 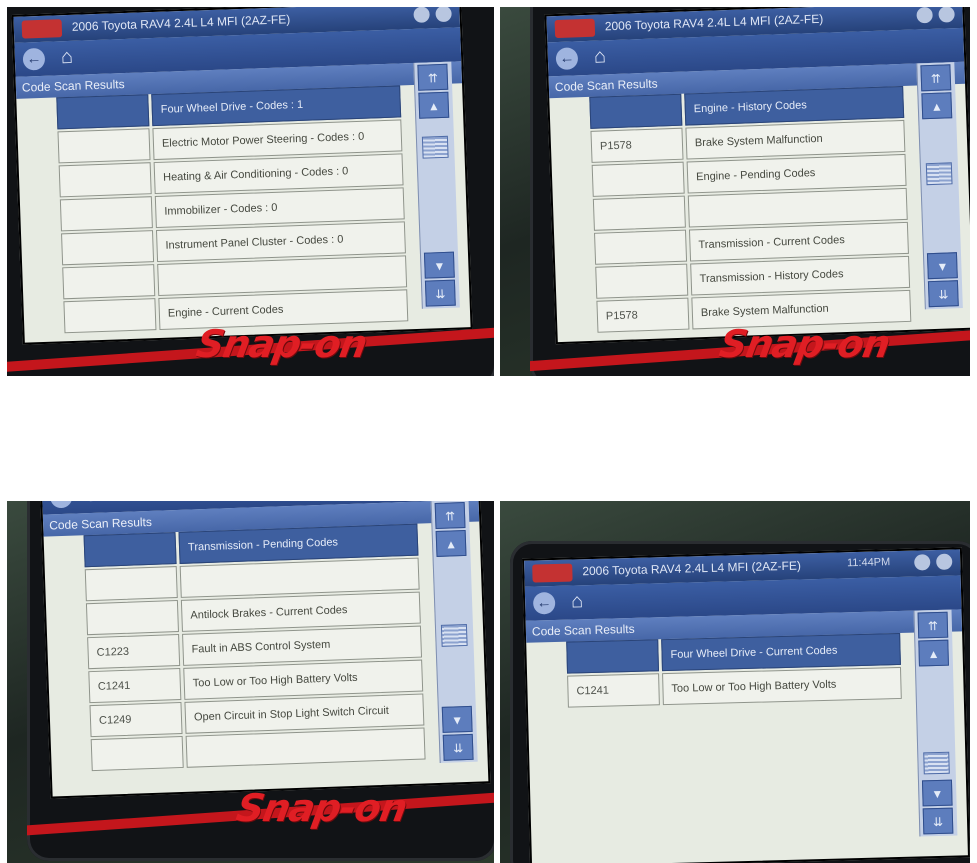 I want to click on table-row: C1241 Too Low or Too High Battery Volts, so click(x=734, y=687).